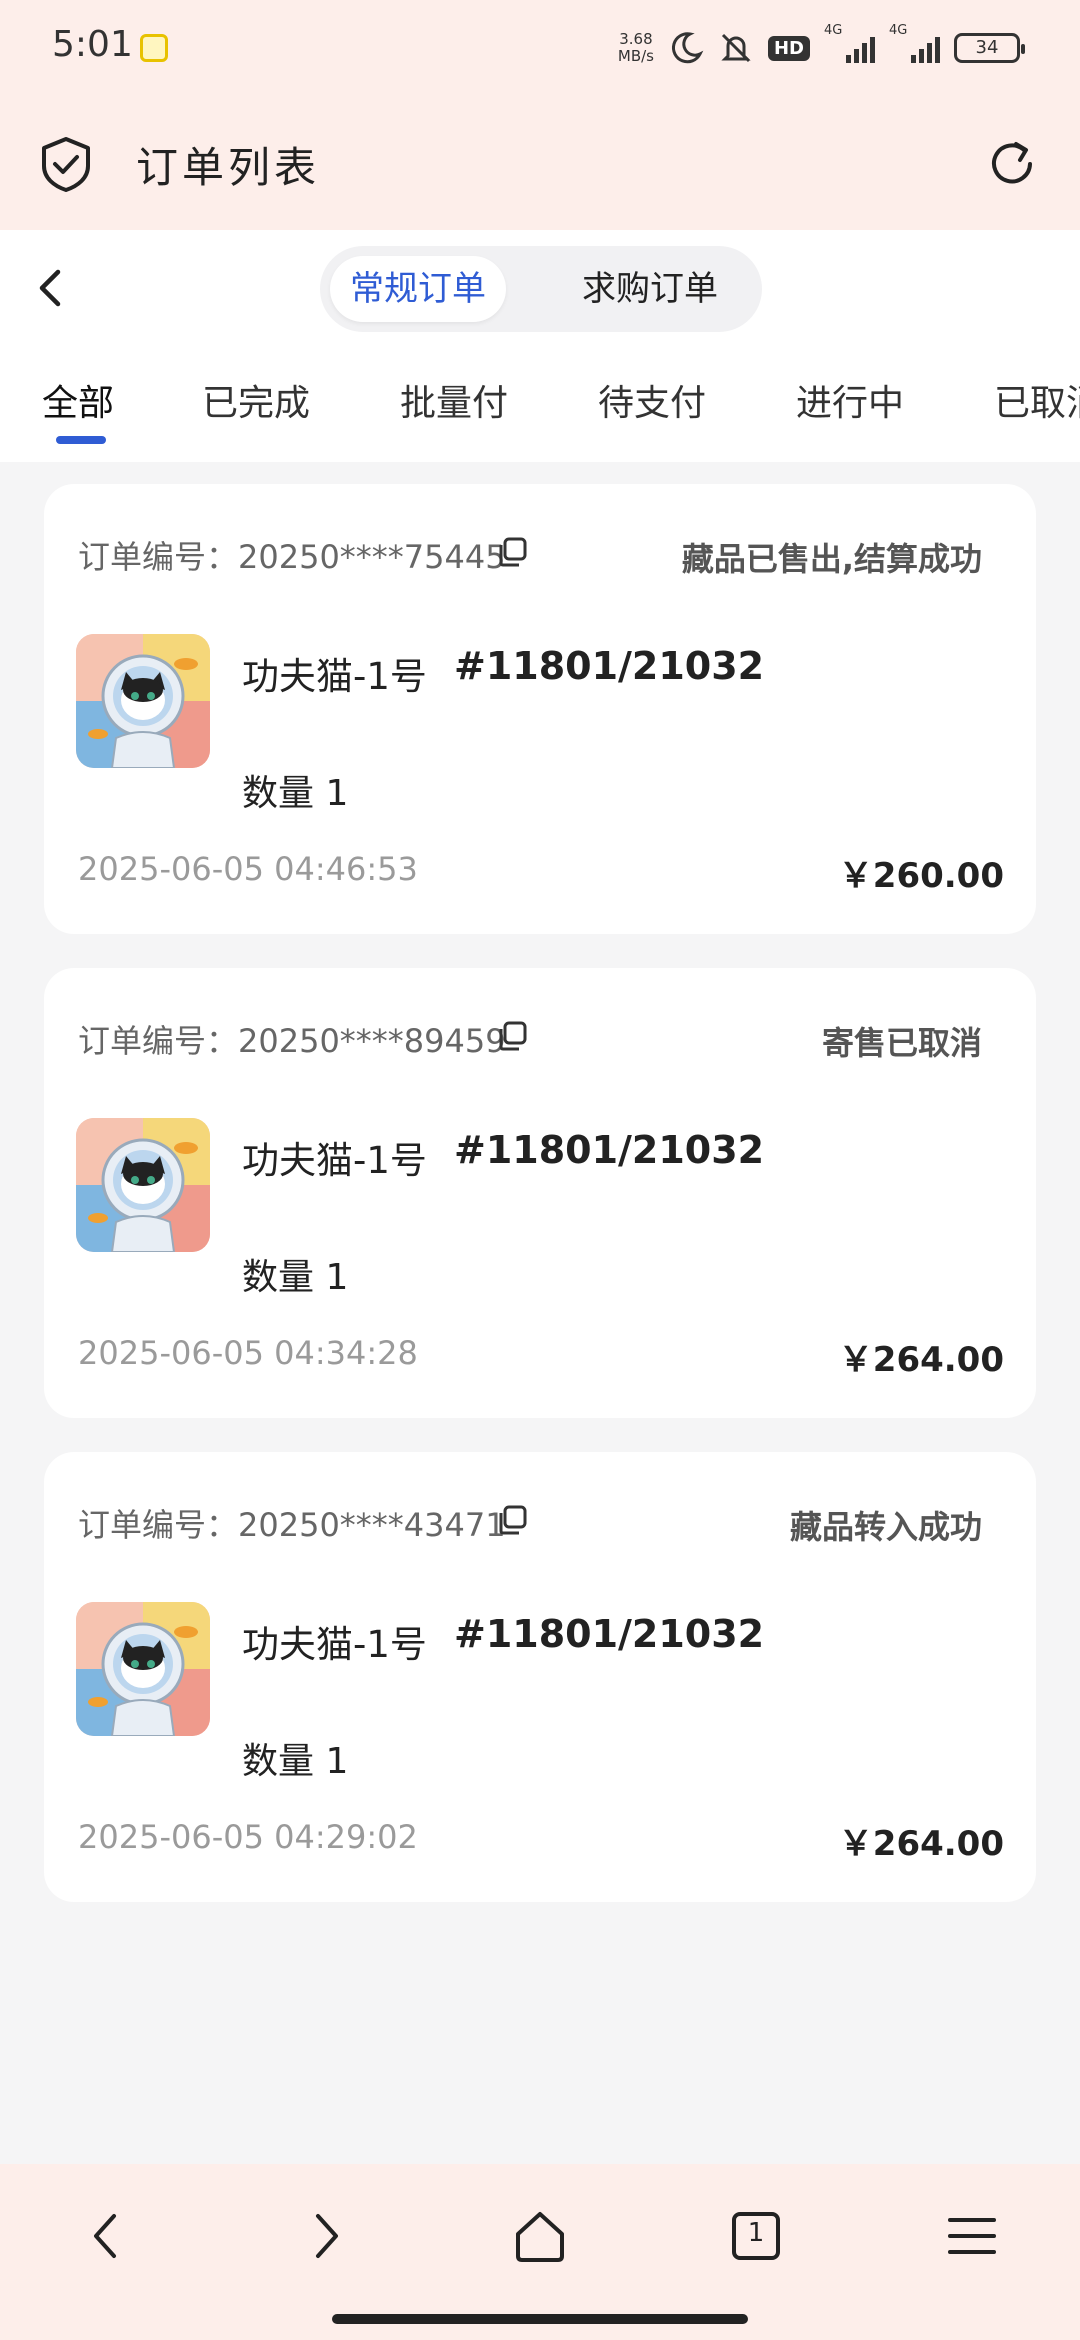 This screenshot has height=2340, width=1080. What do you see at coordinates (540, 2319) in the screenshot?
I see `home-indicator` at bounding box center [540, 2319].